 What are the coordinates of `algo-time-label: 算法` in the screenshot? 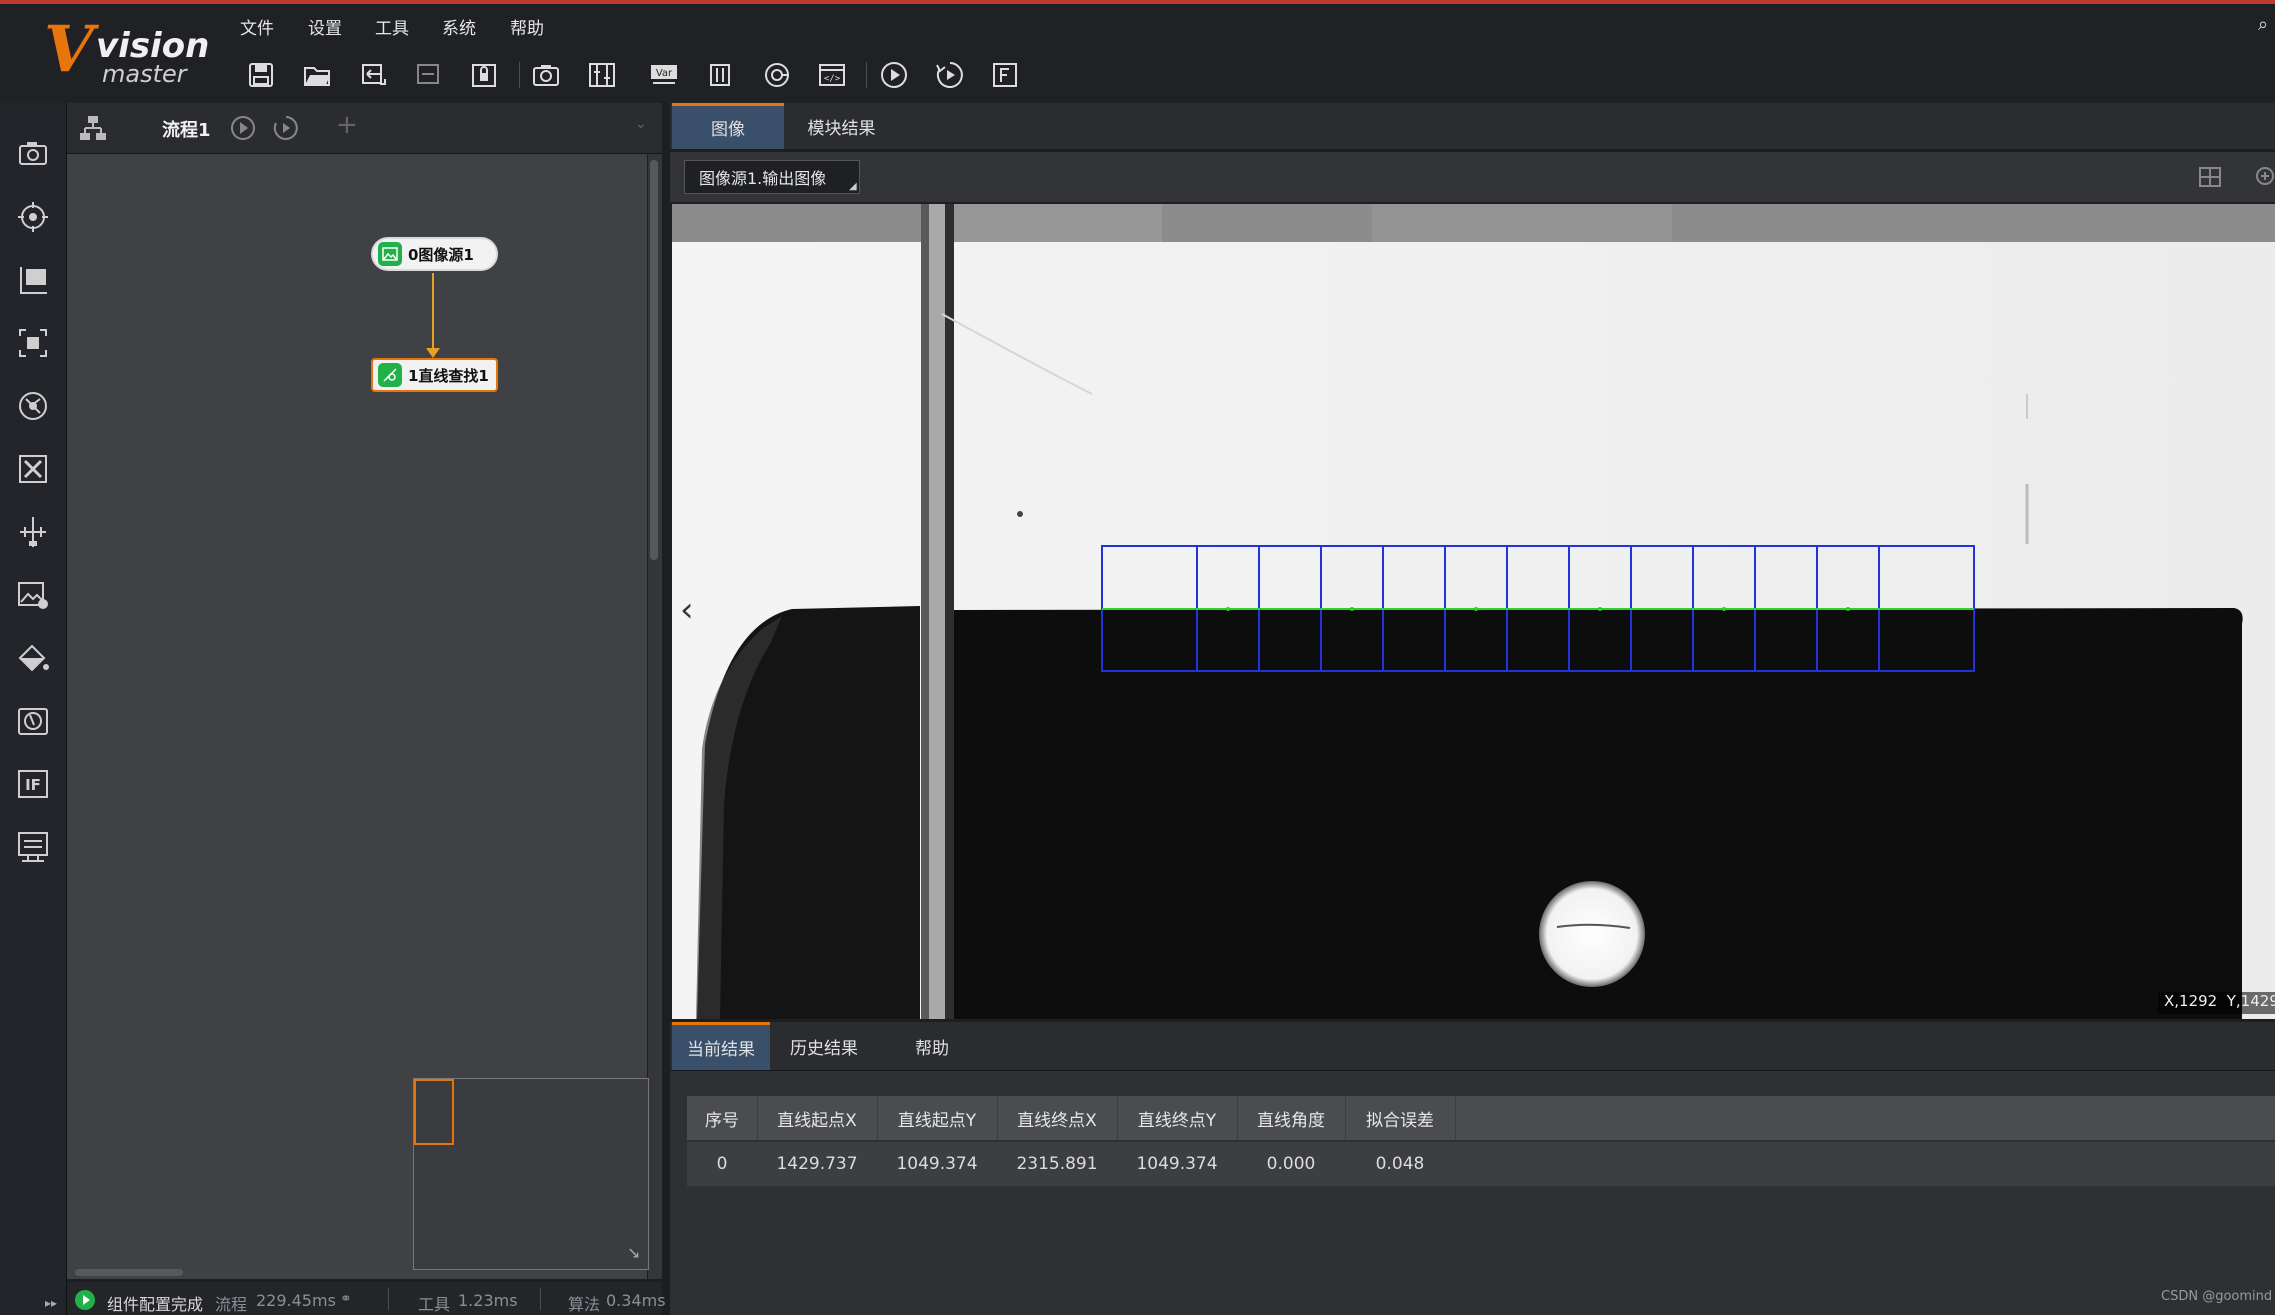 It's located at (584, 1304).